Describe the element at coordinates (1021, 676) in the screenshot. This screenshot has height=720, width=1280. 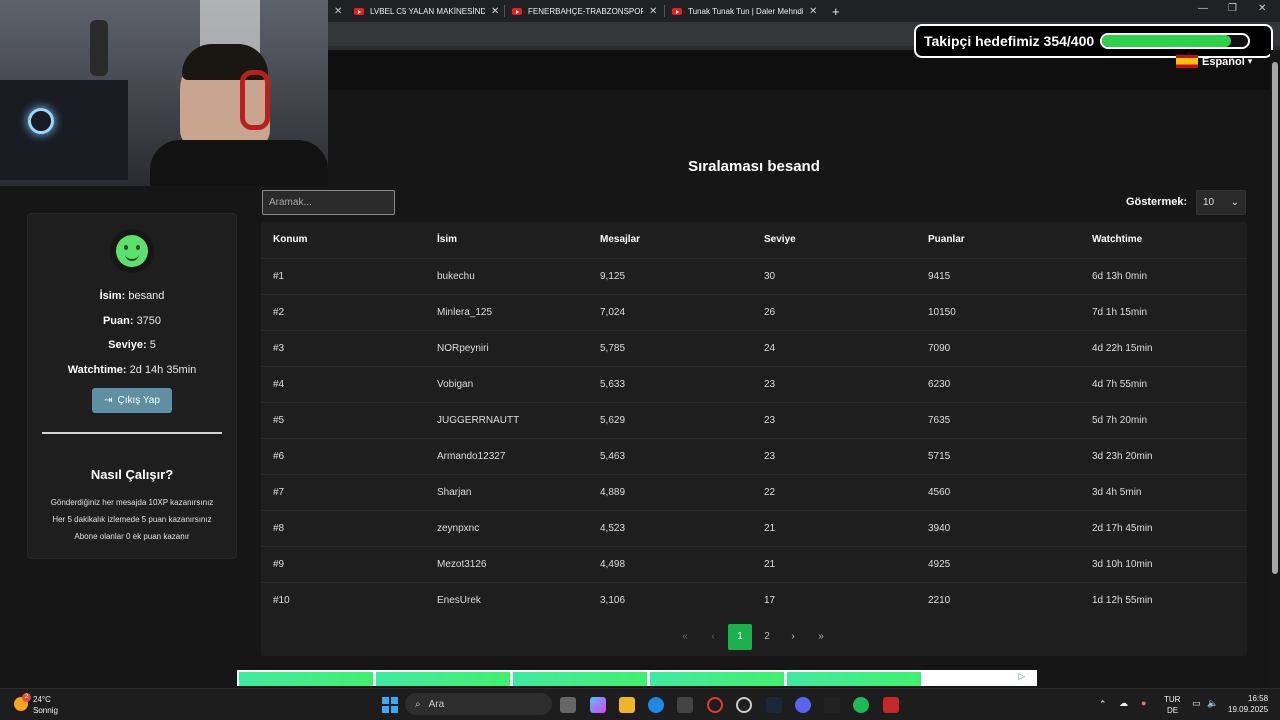
I see `ad-choices-icon: ▷` at that location.